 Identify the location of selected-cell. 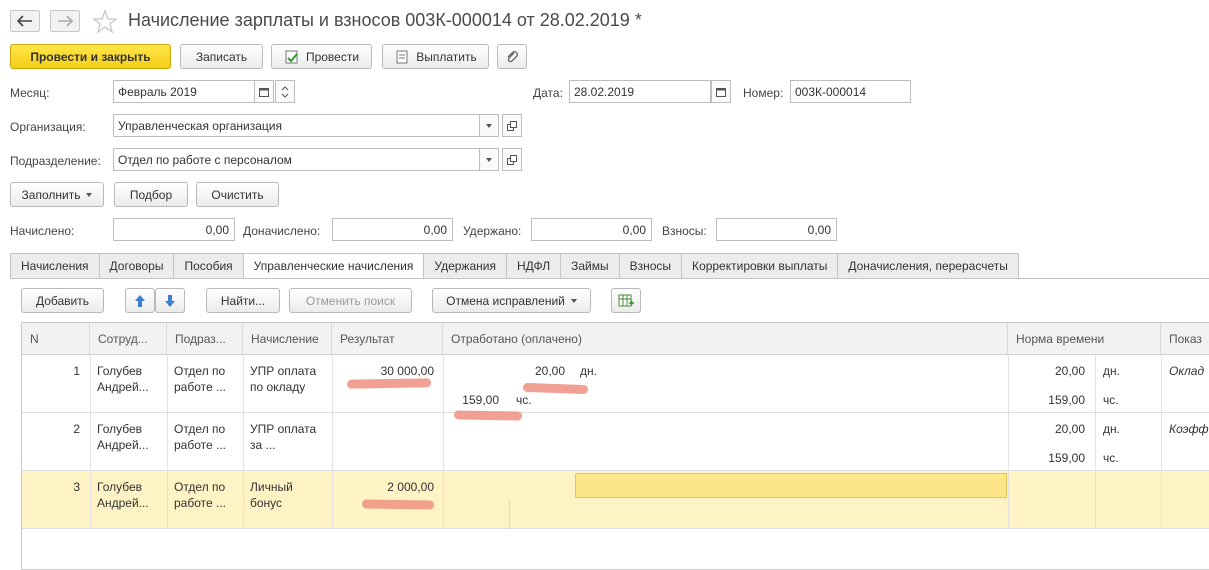
(791, 485).